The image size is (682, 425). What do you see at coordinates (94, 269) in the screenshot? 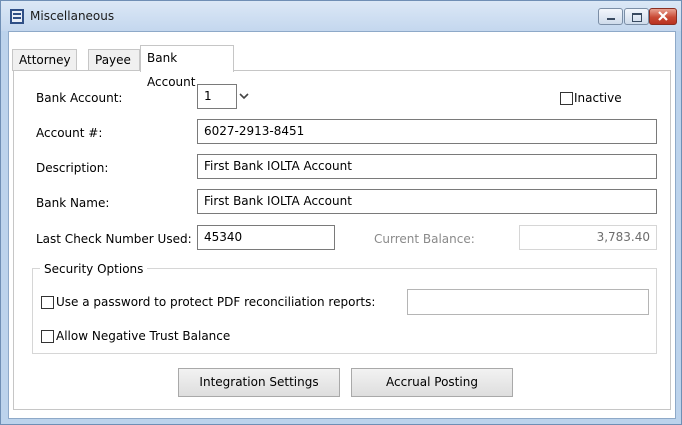
I see `security-options-title: Security Options` at bounding box center [94, 269].